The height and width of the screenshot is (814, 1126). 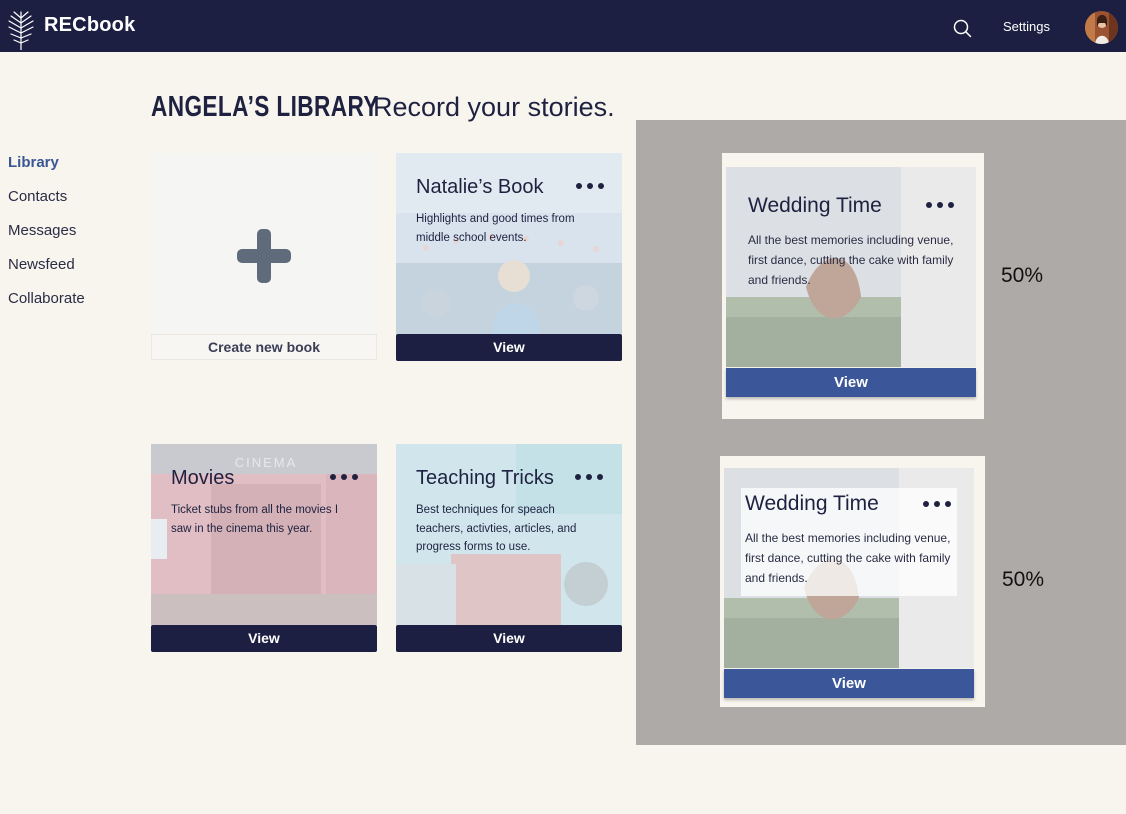 What do you see at coordinates (46, 205) in the screenshot?
I see `sidebar-item-contacts: Contacts` at bounding box center [46, 205].